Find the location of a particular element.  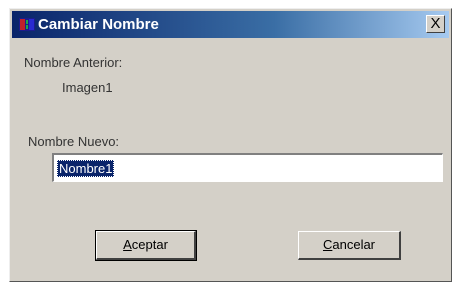

title-bar: Cambiar Nombre X is located at coordinates (230, 24).